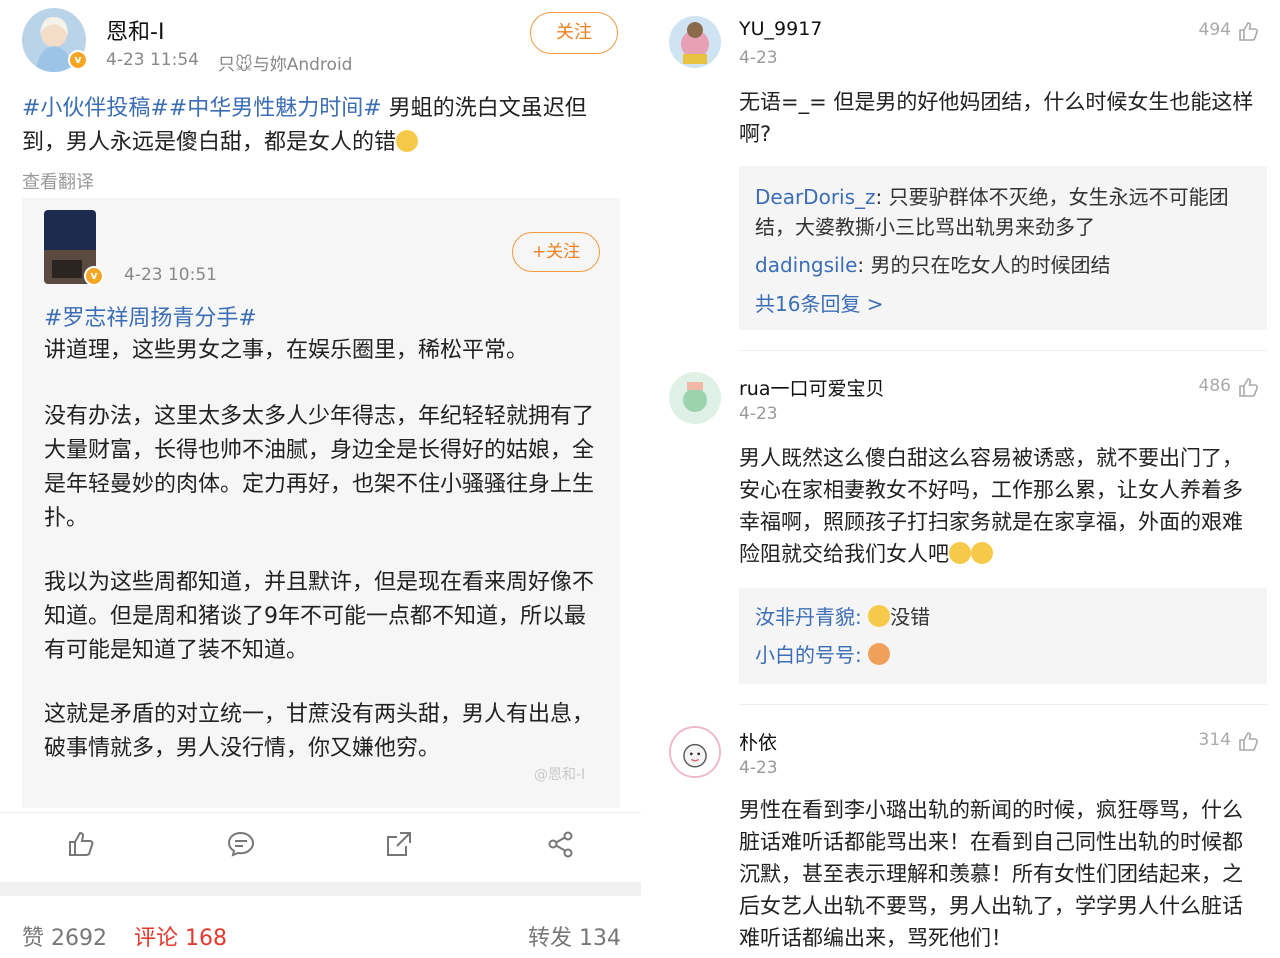 This screenshot has width=1280, height=958. Describe the element at coordinates (879, 616) in the screenshot. I see `laugh-emoji-icon` at that location.